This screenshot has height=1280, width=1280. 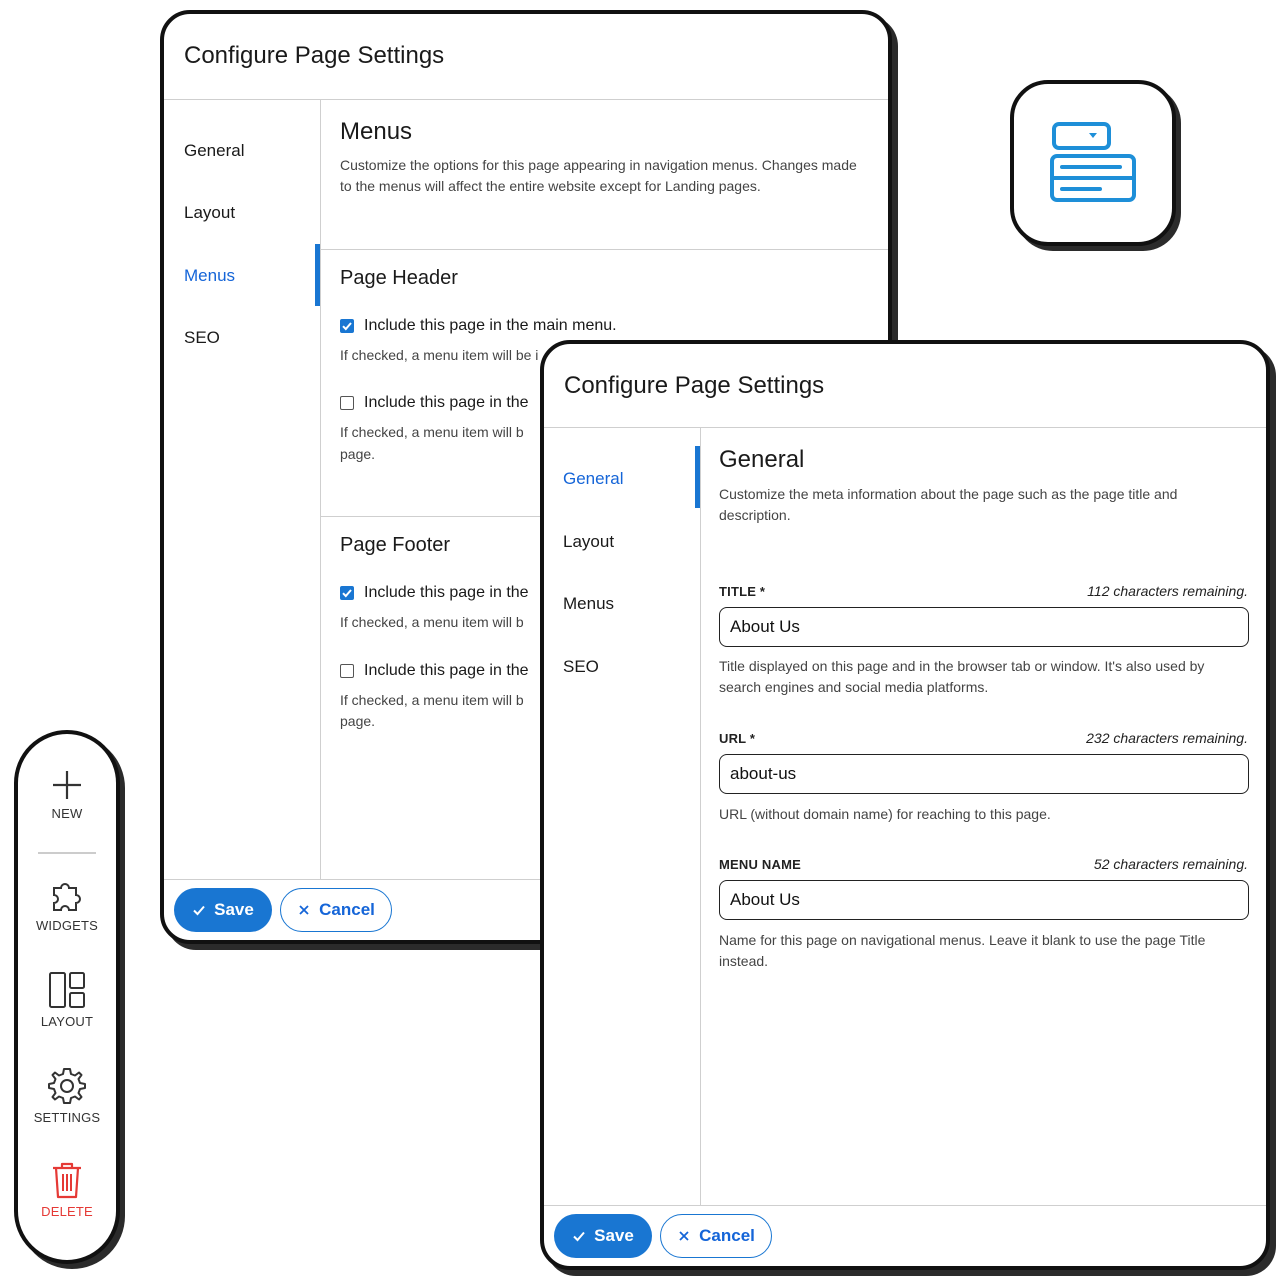 I want to click on main-menu-help: If checked, a menu item will be i, so click(x=439, y=355).